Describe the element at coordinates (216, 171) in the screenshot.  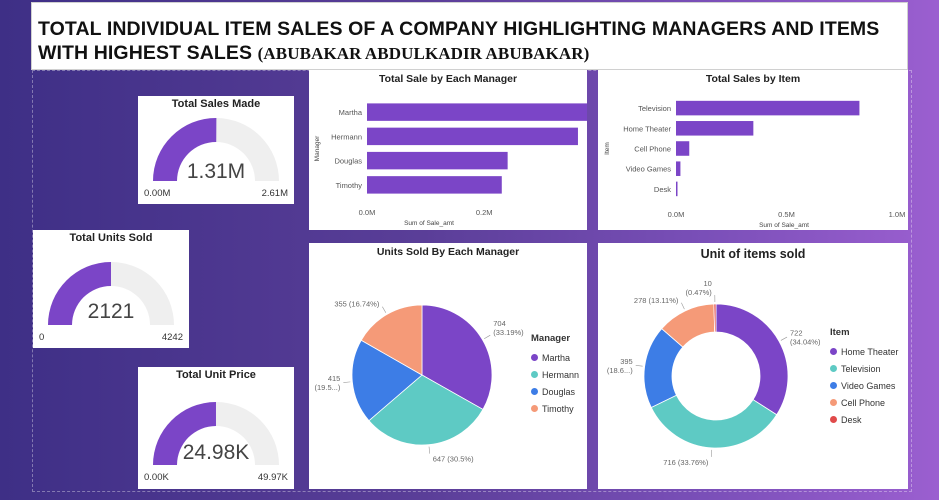
I see `gauge-value: 1.31M` at that location.